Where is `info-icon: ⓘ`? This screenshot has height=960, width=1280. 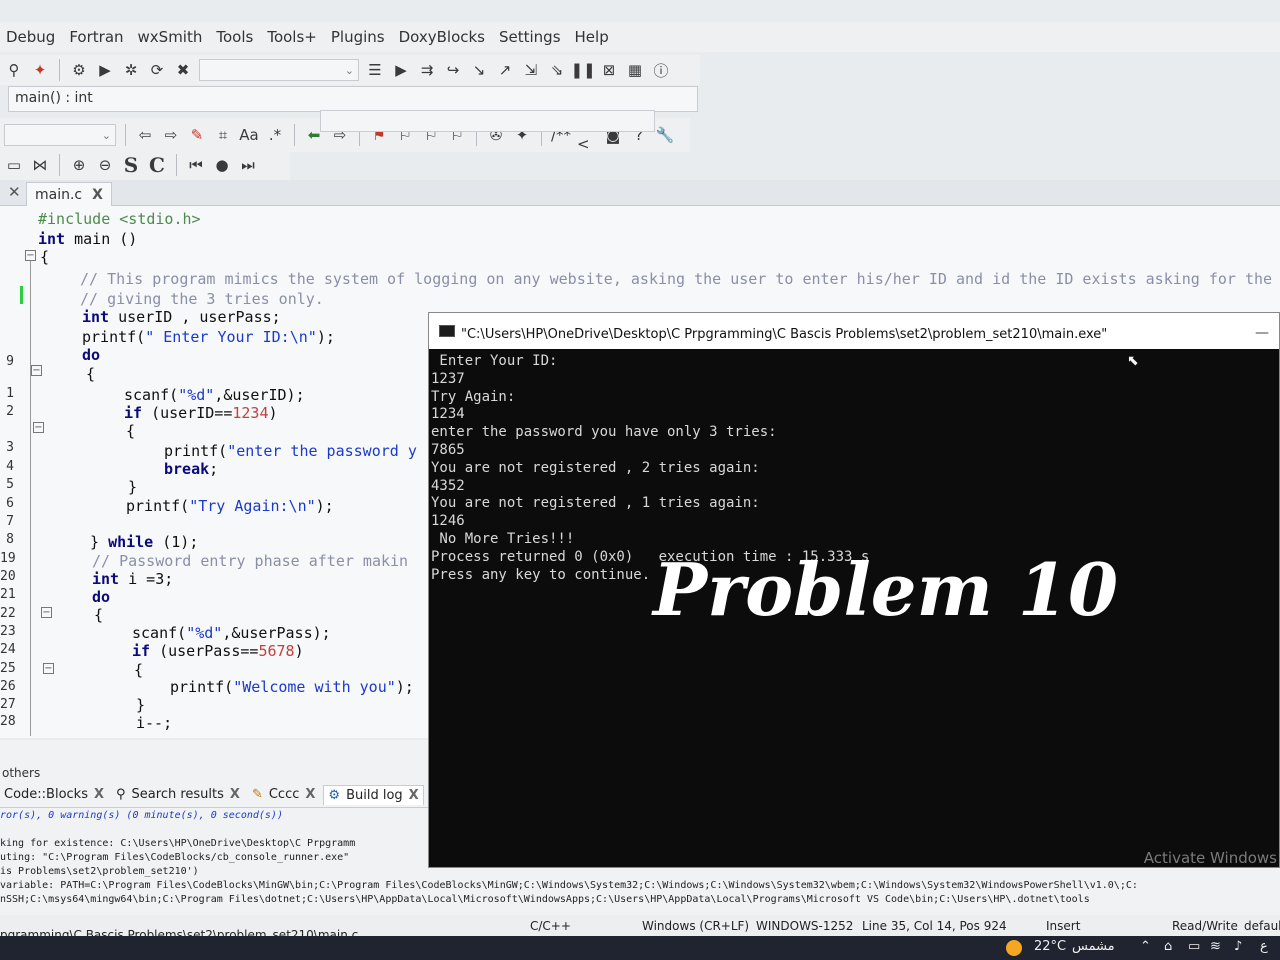 info-icon: ⓘ is located at coordinates (661, 70).